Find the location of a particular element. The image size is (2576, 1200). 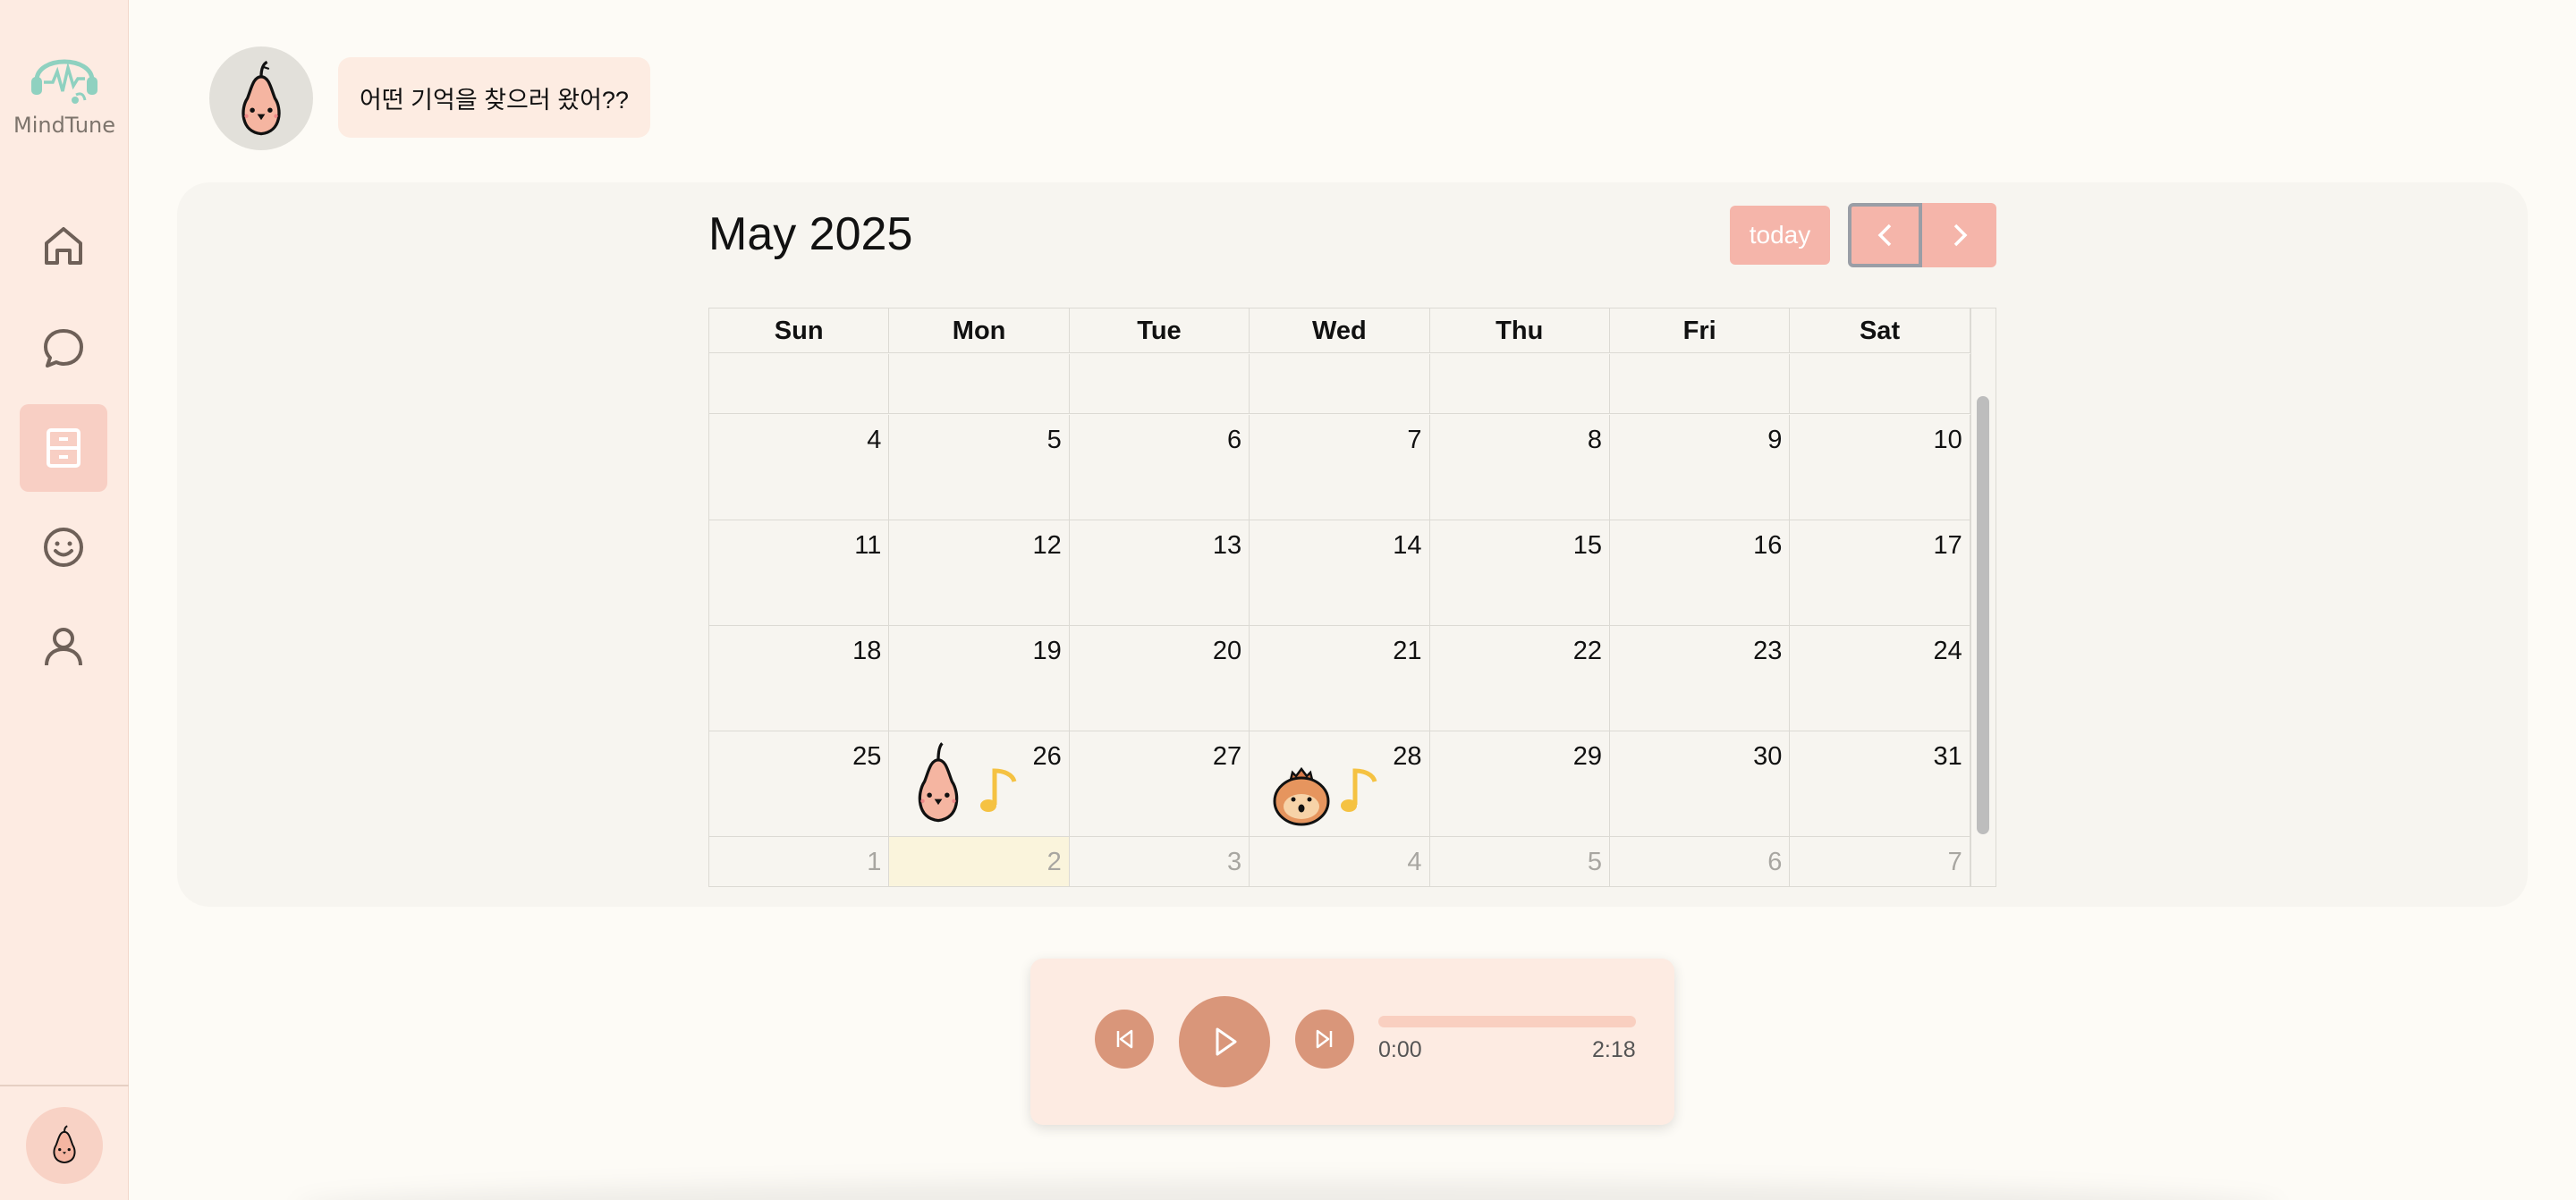

drawer-icon is located at coordinates (63, 448).